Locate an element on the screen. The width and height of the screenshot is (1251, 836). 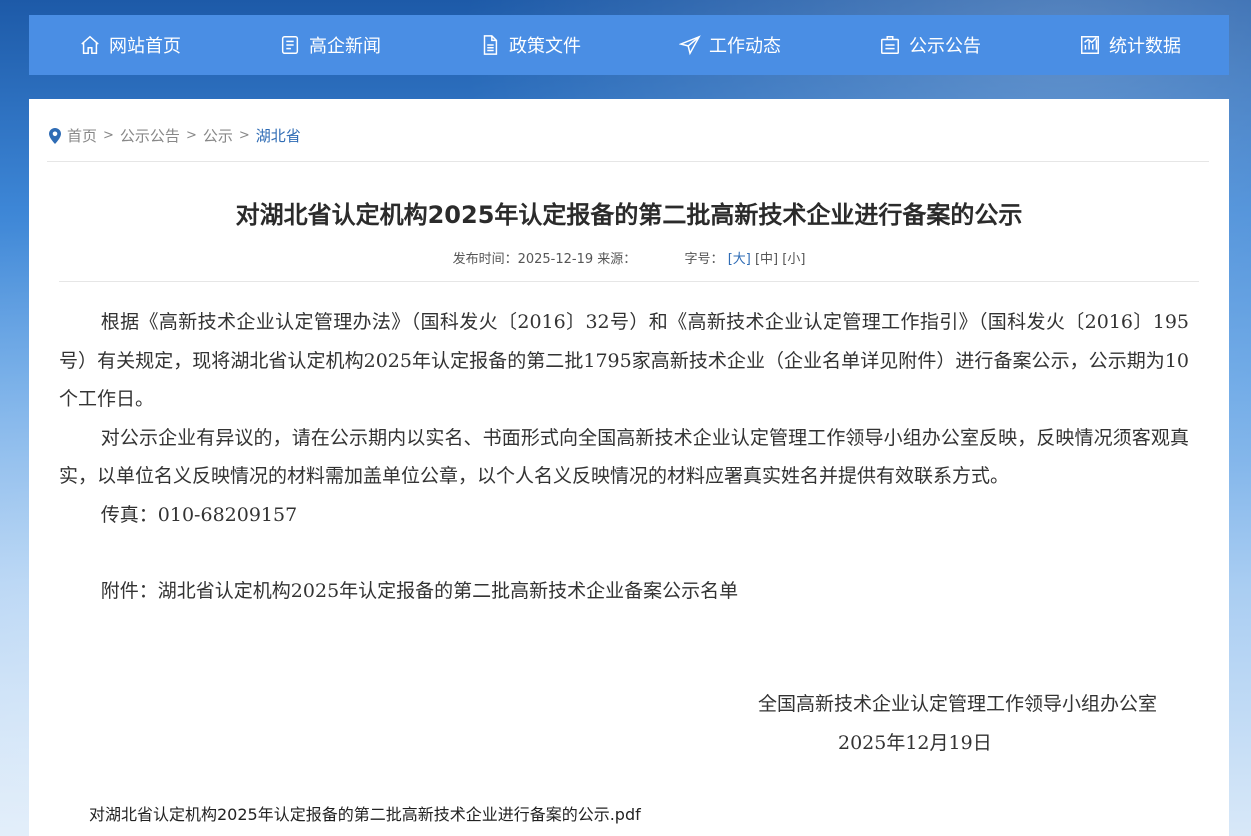
nav-item-work-news: 工作动态 is located at coordinates (730, 45).